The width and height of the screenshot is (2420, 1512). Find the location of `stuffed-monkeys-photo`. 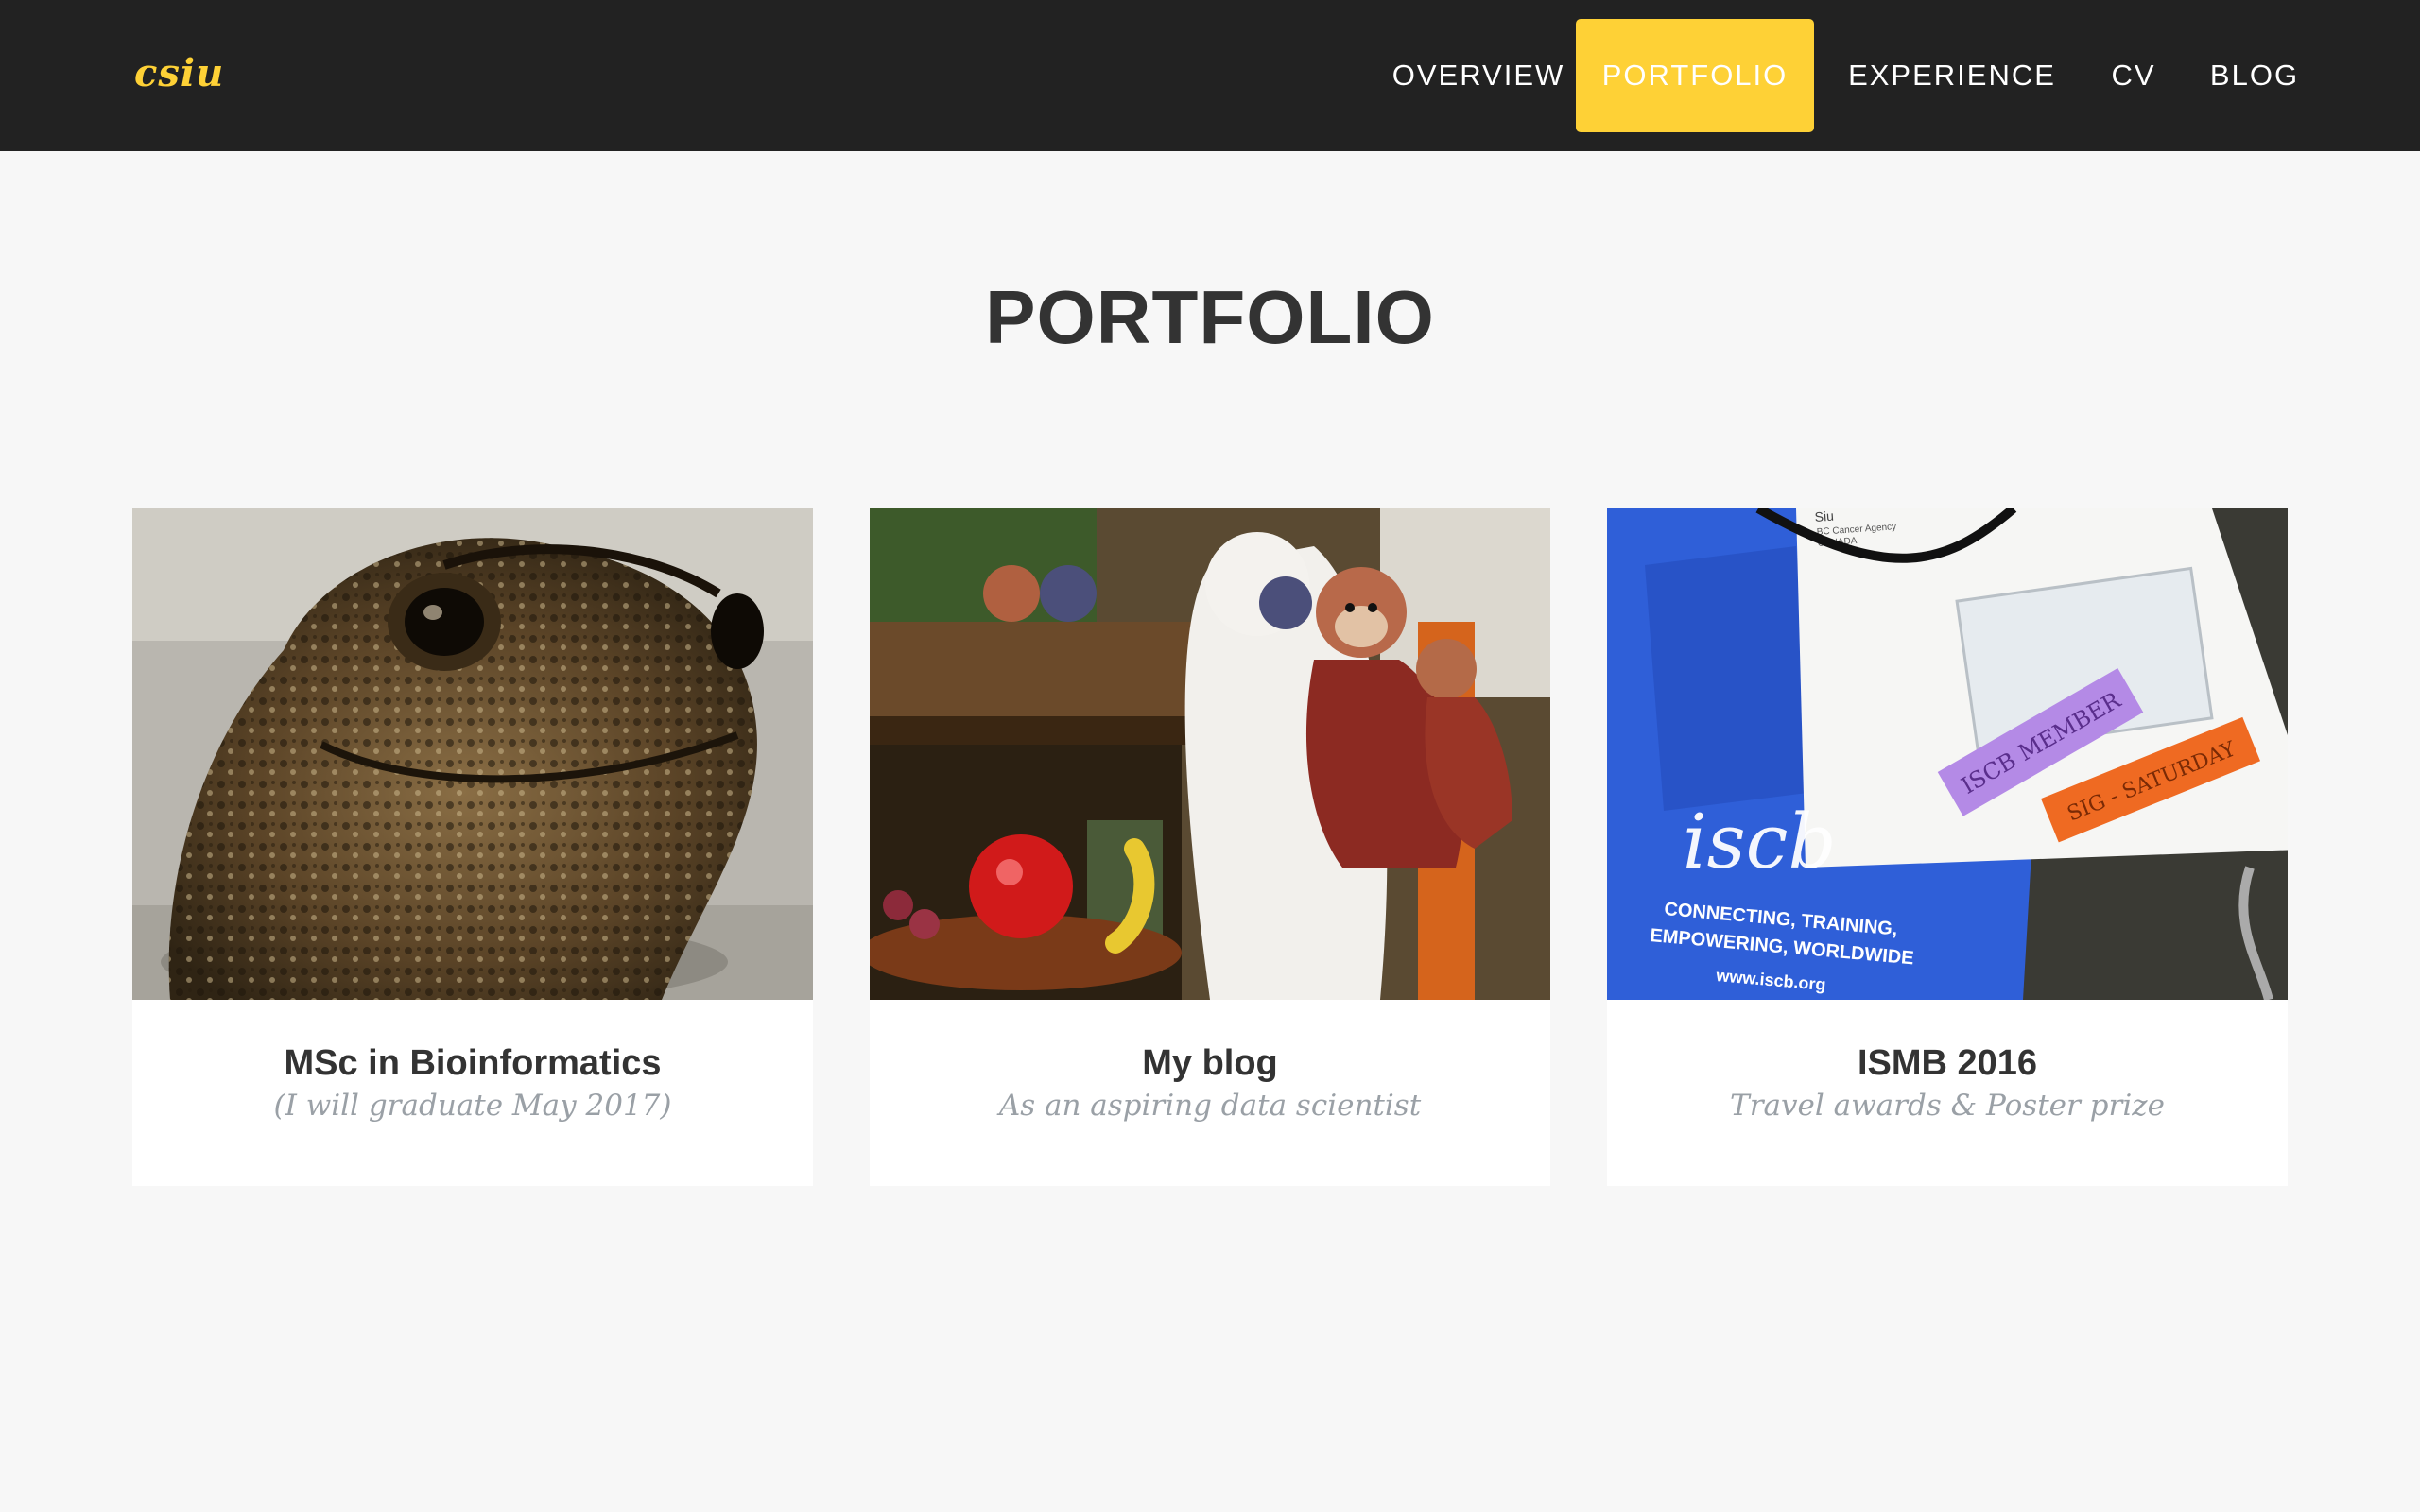

stuffed-monkeys-photo is located at coordinates (1210, 754).